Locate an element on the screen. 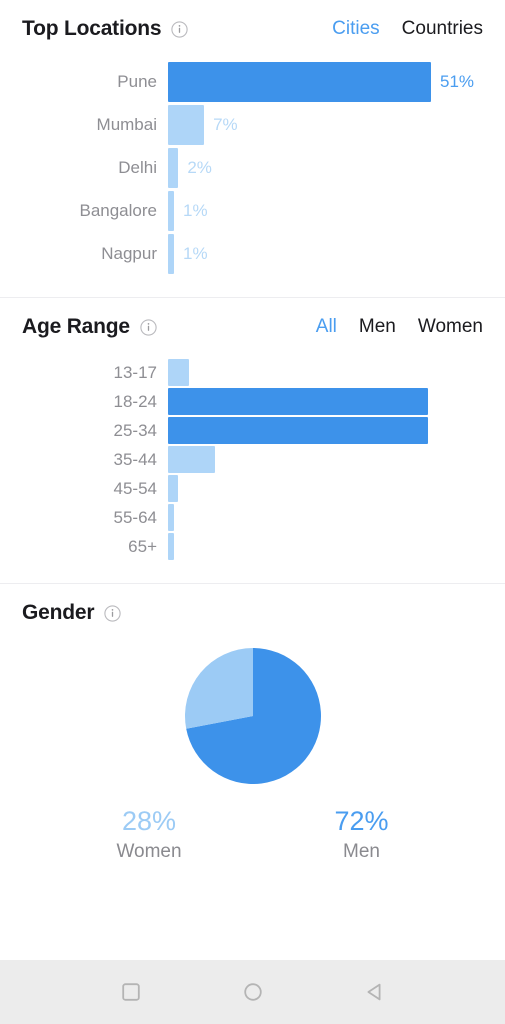 This screenshot has width=505, height=1024. bar-label: 55-64 is located at coordinates (135, 517).